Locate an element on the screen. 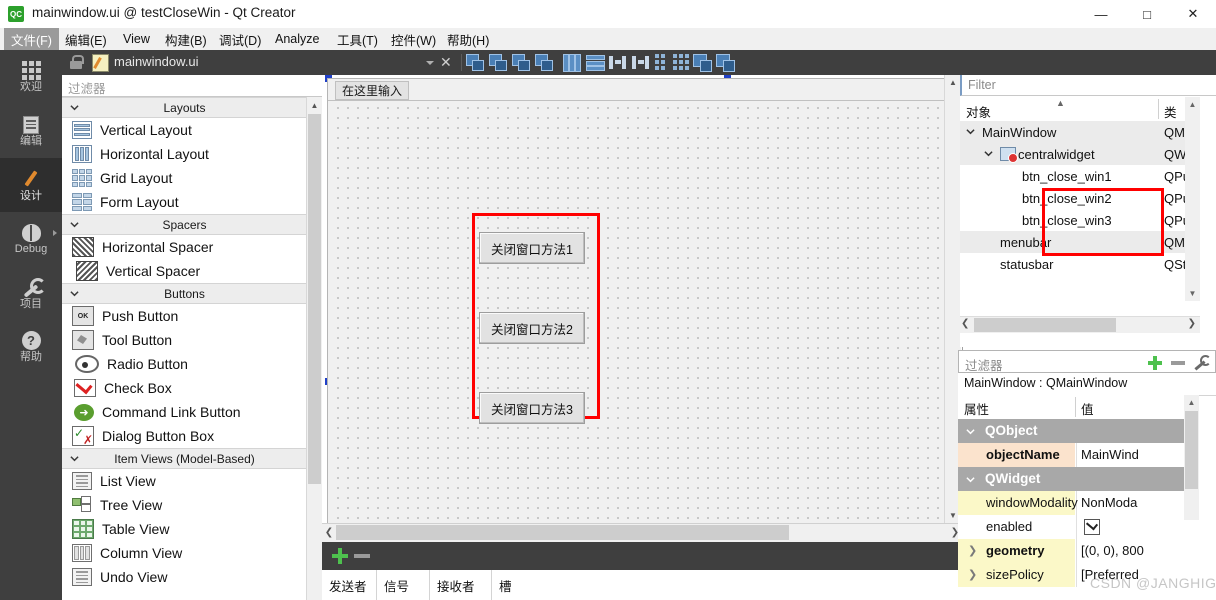 This screenshot has height=600, width=1216. add-connection-button is located at coordinates (340, 556).